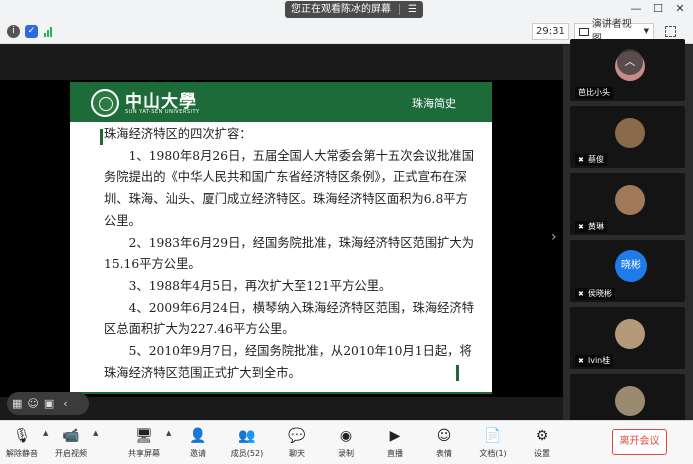 Image resolution: width=693 pixels, height=464 pixels. Describe the element at coordinates (71, 436) in the screenshot. I see `video-off-icon: 📹` at that location.